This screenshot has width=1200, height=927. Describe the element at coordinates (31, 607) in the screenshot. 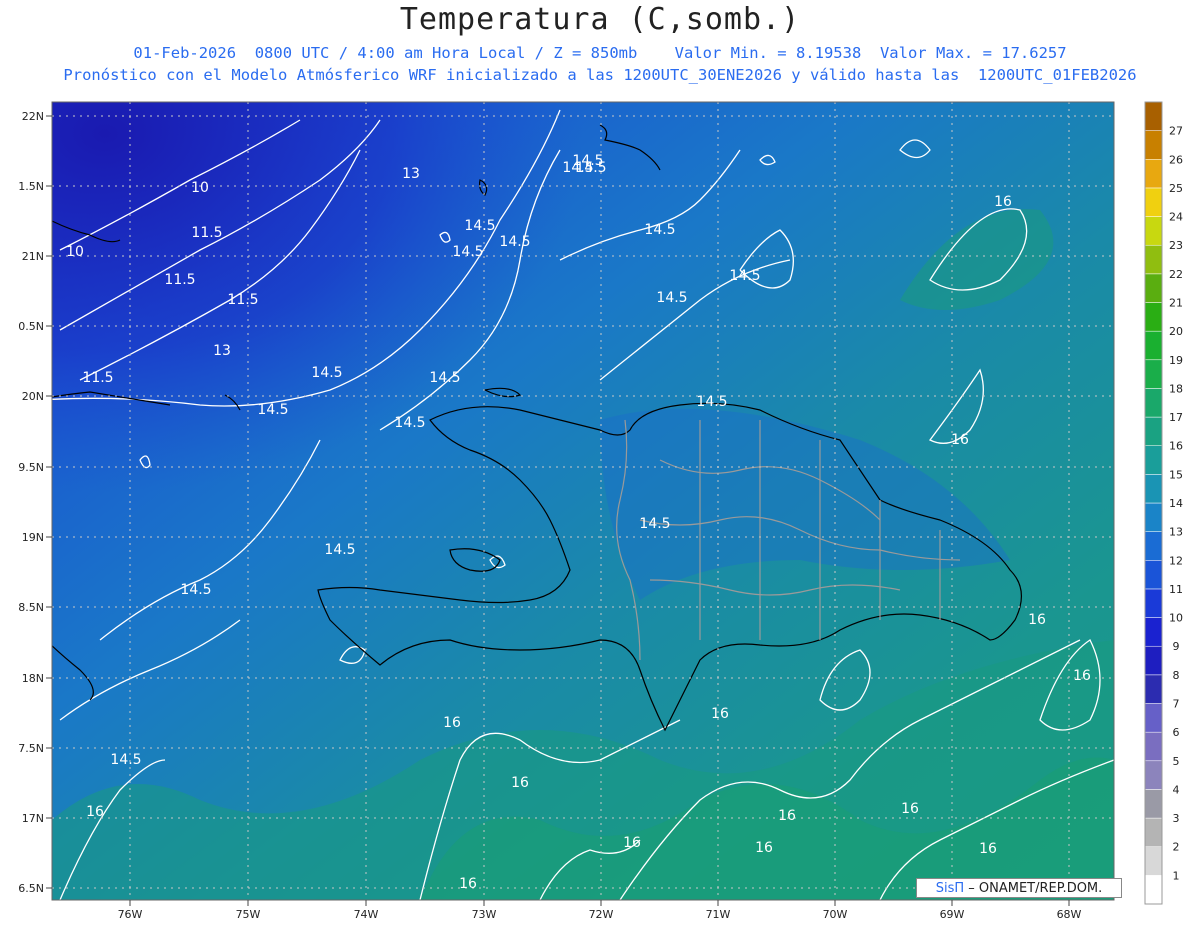

I see `lat-label: 8.5N` at that location.